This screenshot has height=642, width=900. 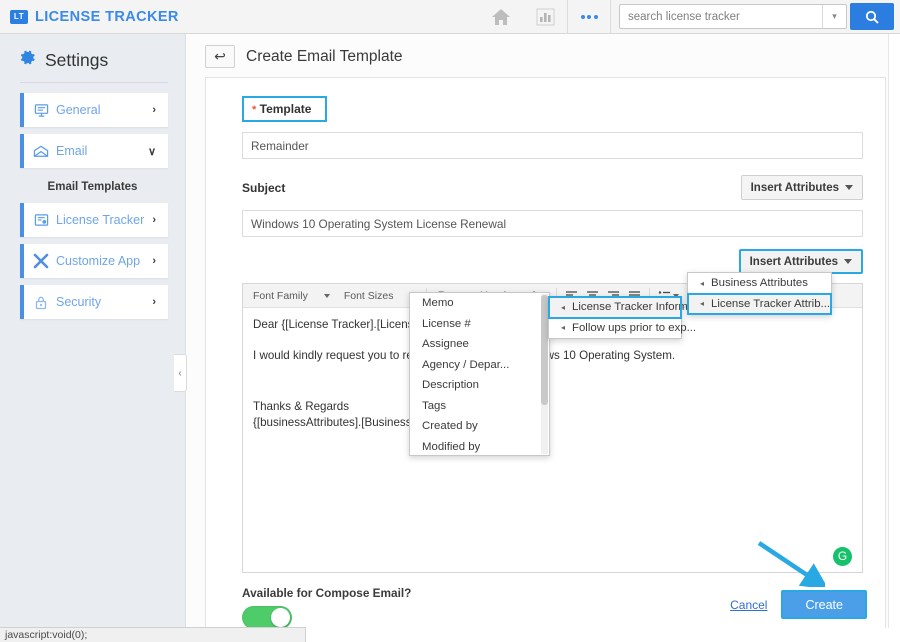 What do you see at coordinates (280, 295) in the screenshot?
I see `font-family-label: Font Family` at bounding box center [280, 295].